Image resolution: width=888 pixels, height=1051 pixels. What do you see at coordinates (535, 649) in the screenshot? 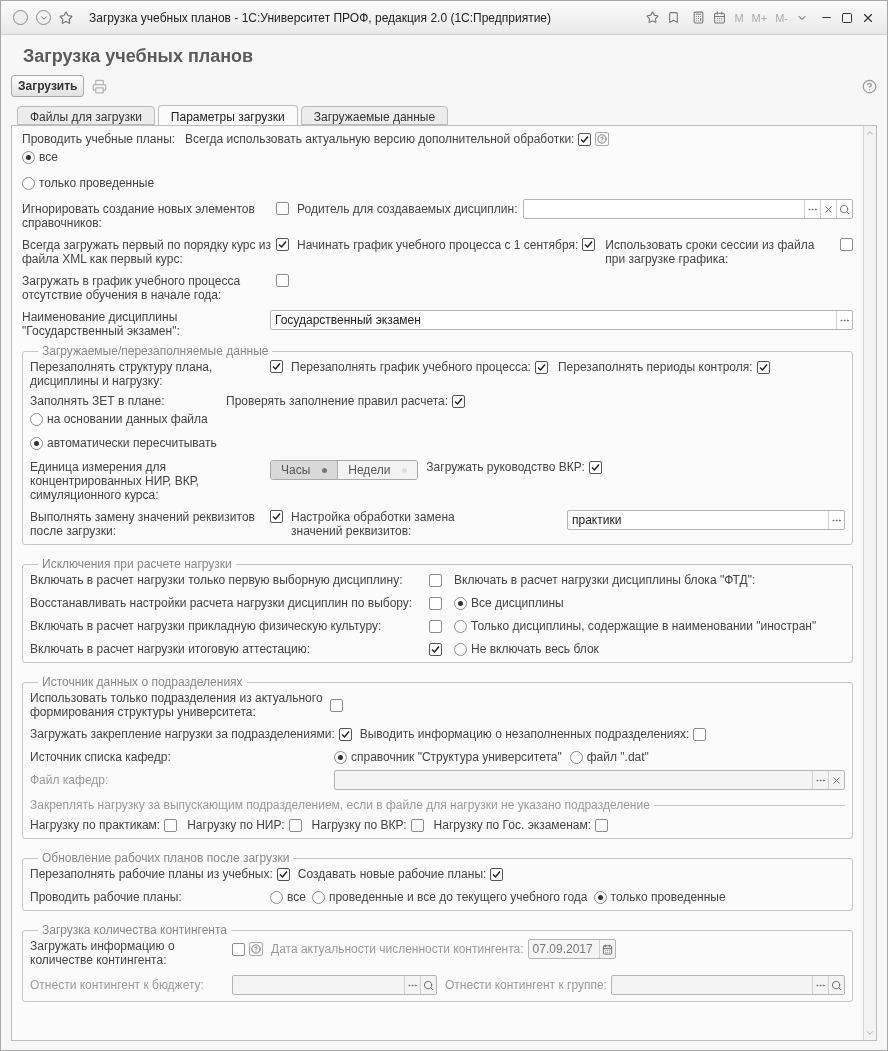
I see `option-label: Не включать весь блок` at bounding box center [535, 649].